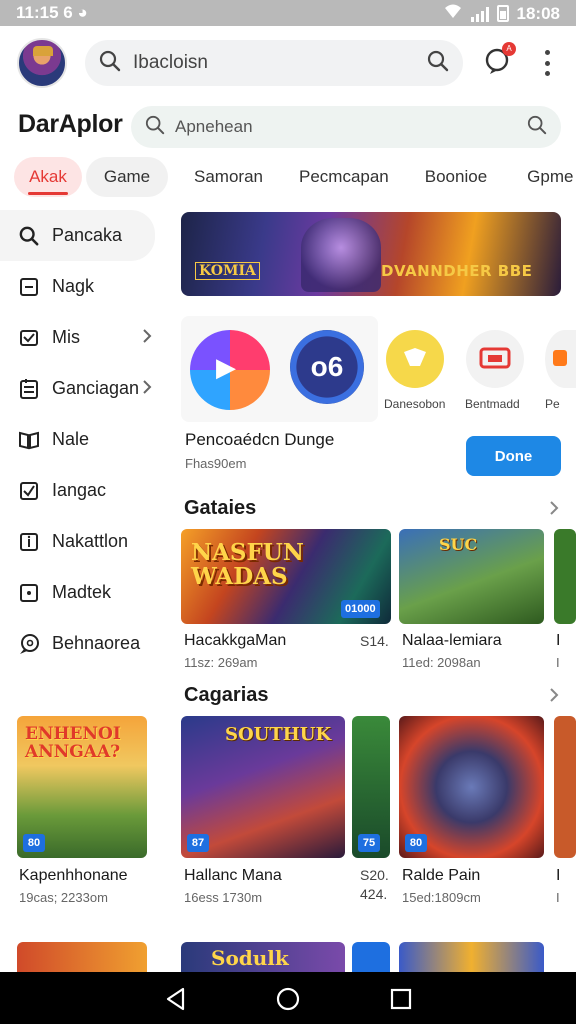 This screenshot has height=1024, width=576. I want to click on game-title: HacakkgaMan, so click(235, 640).